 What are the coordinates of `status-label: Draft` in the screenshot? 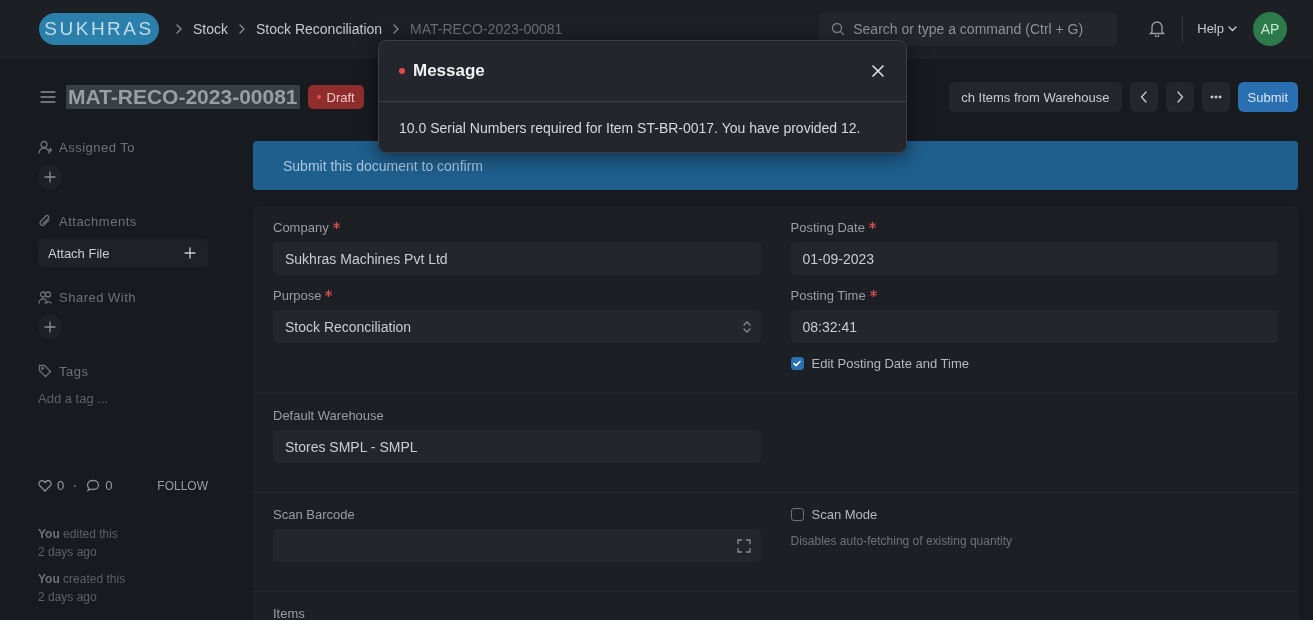 It's located at (340, 97).